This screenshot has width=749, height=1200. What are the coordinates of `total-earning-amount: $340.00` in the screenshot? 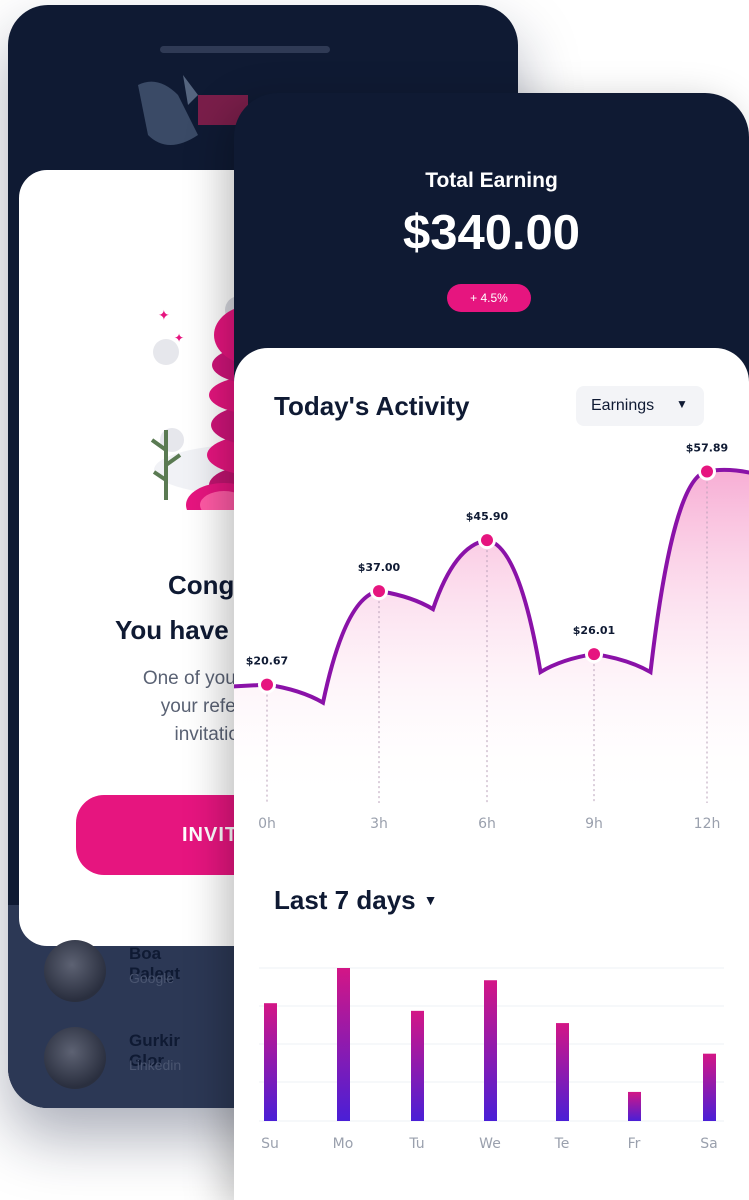 It's located at (491, 233).